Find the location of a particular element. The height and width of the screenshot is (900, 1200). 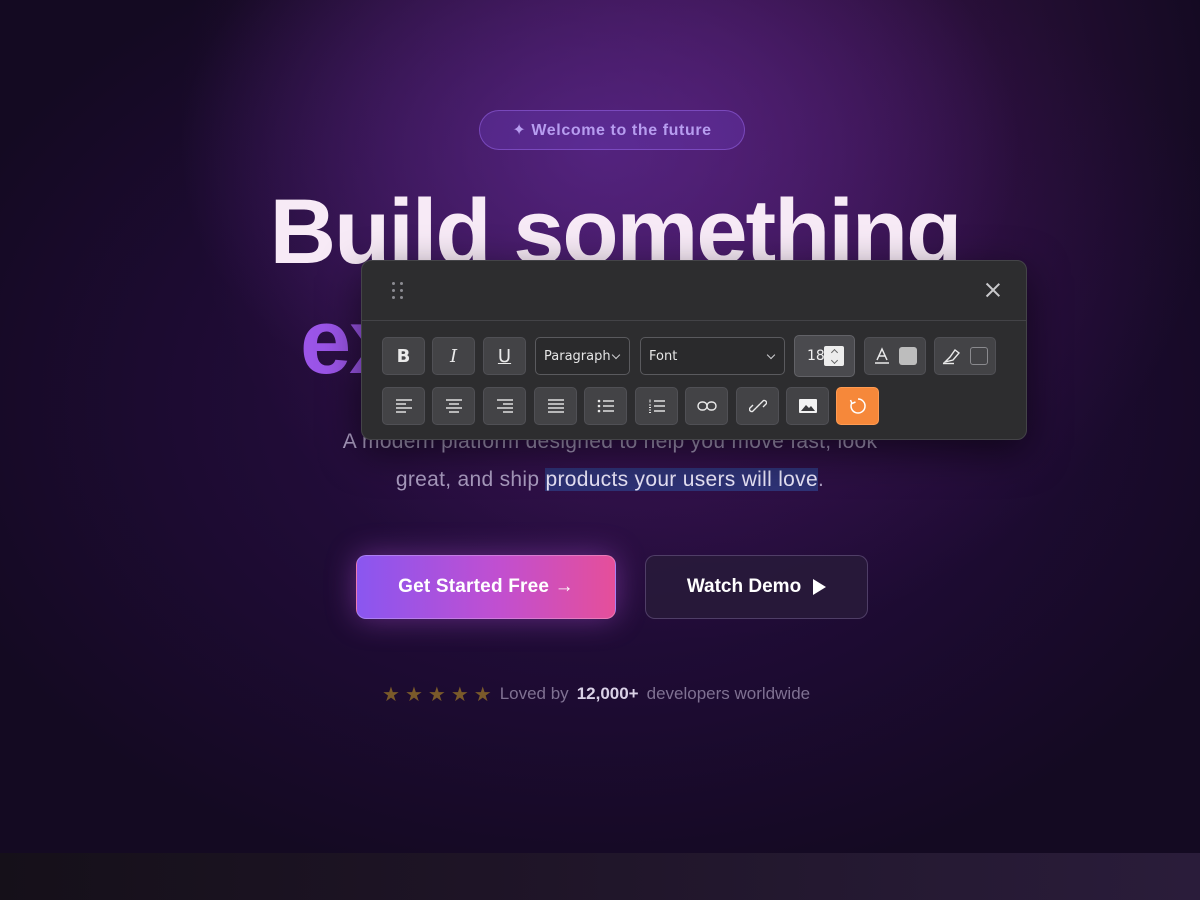

italic-button: I is located at coordinates (453, 356).